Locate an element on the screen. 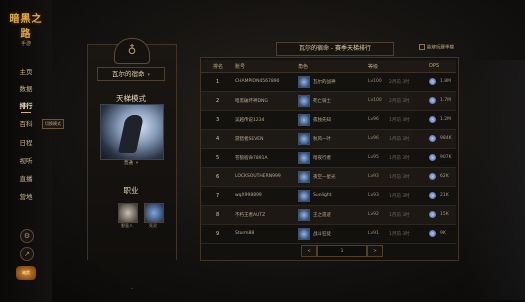 This screenshot has width=525, height=302. account-cell: LOCKSOUTHERN999 is located at coordinates (258, 176).